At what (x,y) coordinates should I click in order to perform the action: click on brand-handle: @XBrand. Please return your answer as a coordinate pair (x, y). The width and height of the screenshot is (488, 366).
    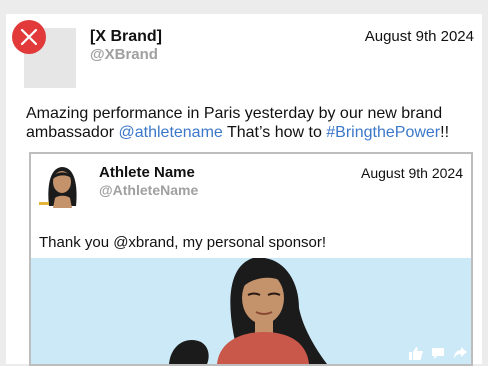
    Looking at the image, I should click on (124, 54).